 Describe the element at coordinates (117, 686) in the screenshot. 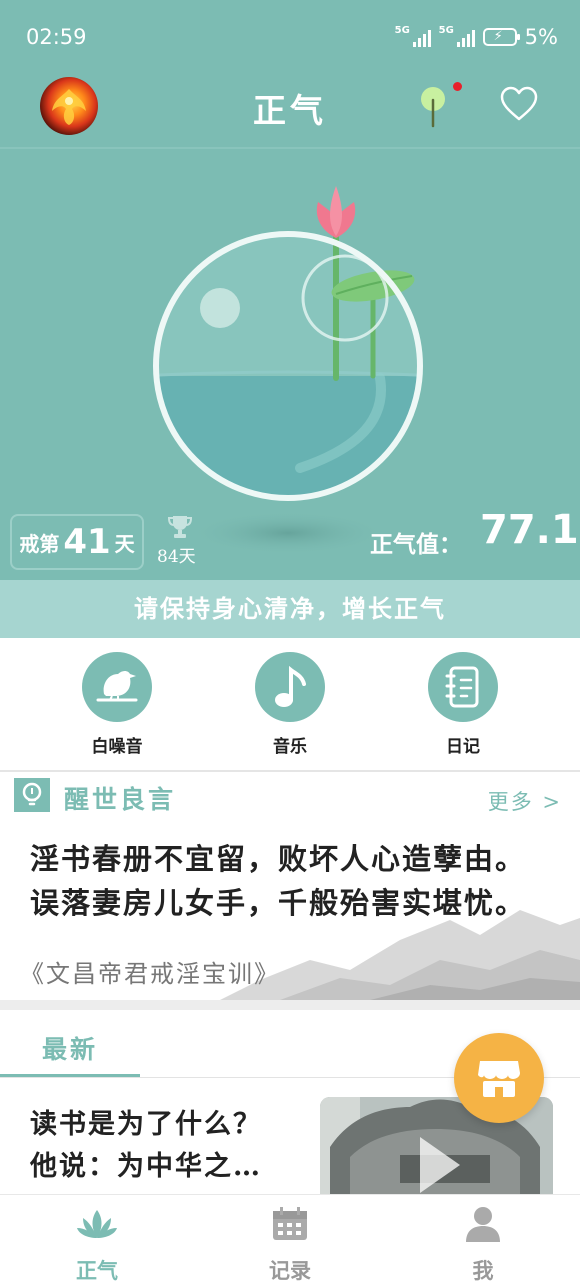

I see `bird-icon` at that location.